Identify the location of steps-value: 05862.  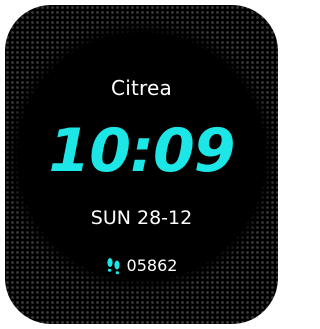
(152, 265).